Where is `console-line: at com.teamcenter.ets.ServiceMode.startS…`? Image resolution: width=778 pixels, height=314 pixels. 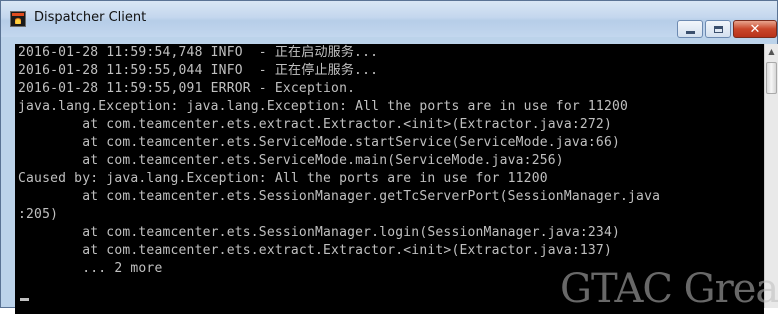 console-line: at com.teamcenter.ets.ServiceMode.startS… is located at coordinates (319, 142).